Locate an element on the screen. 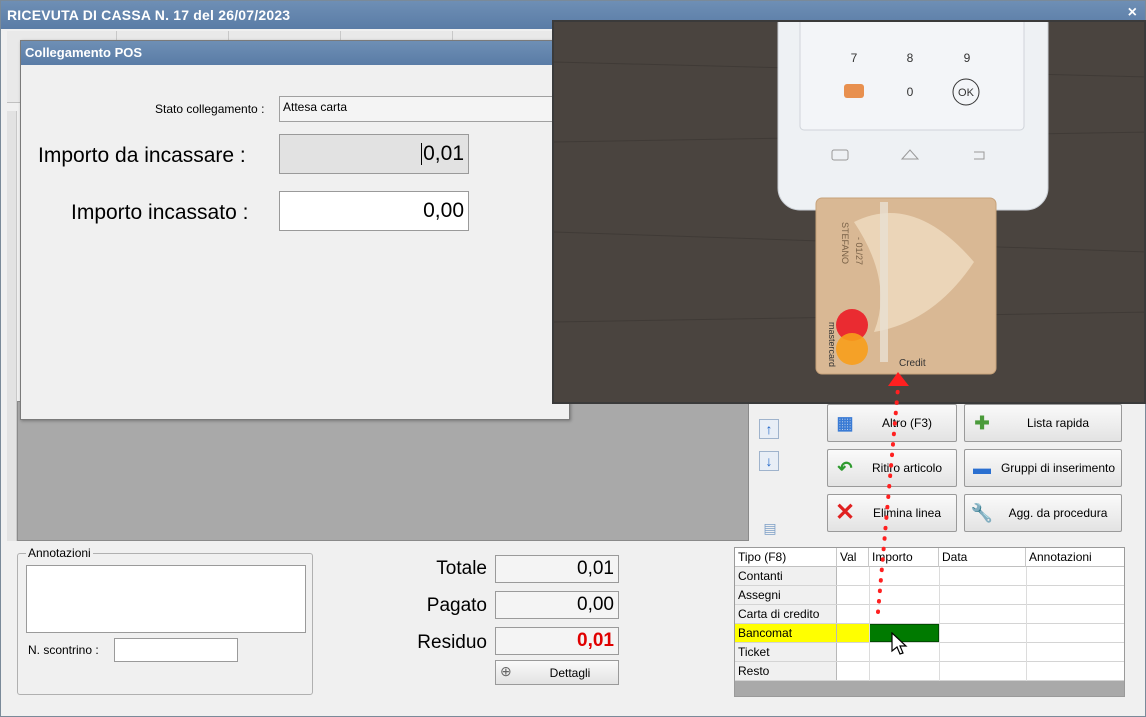  payments-header: Tipo (F8) Val Importo Data Annotazioni is located at coordinates (929, 557).